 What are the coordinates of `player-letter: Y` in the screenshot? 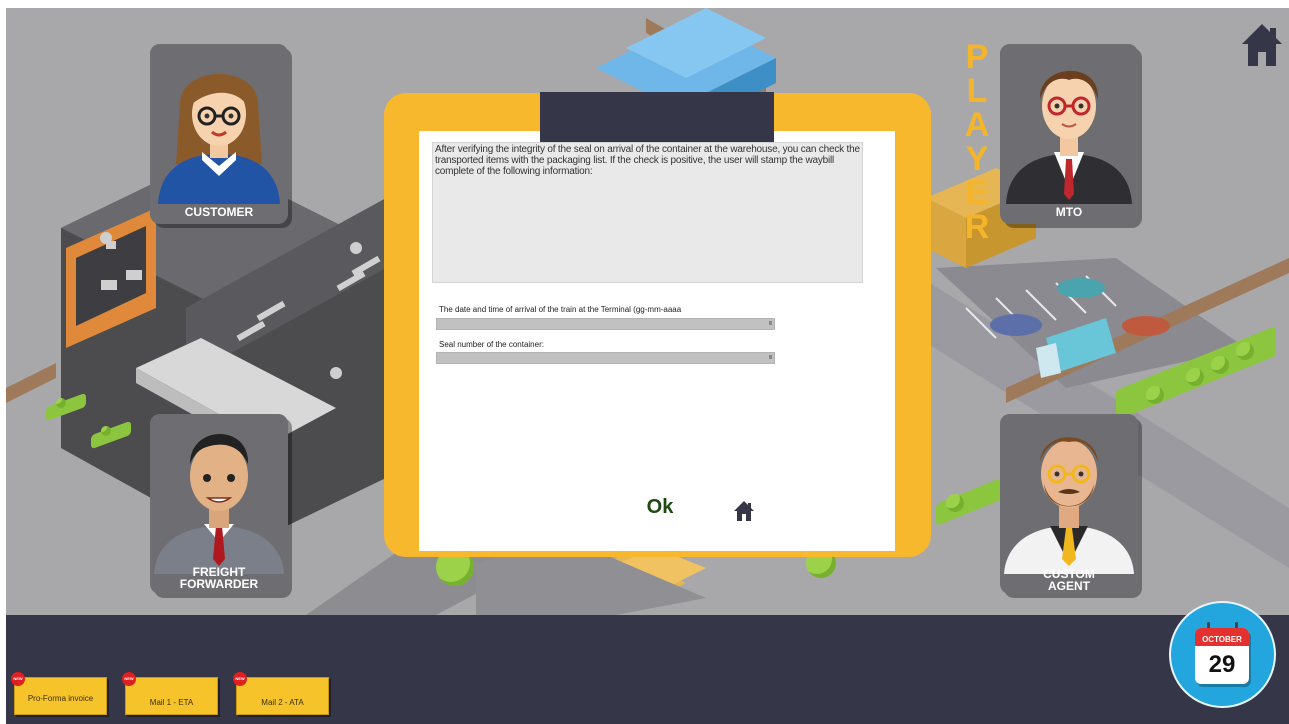 It's located at (977, 159).